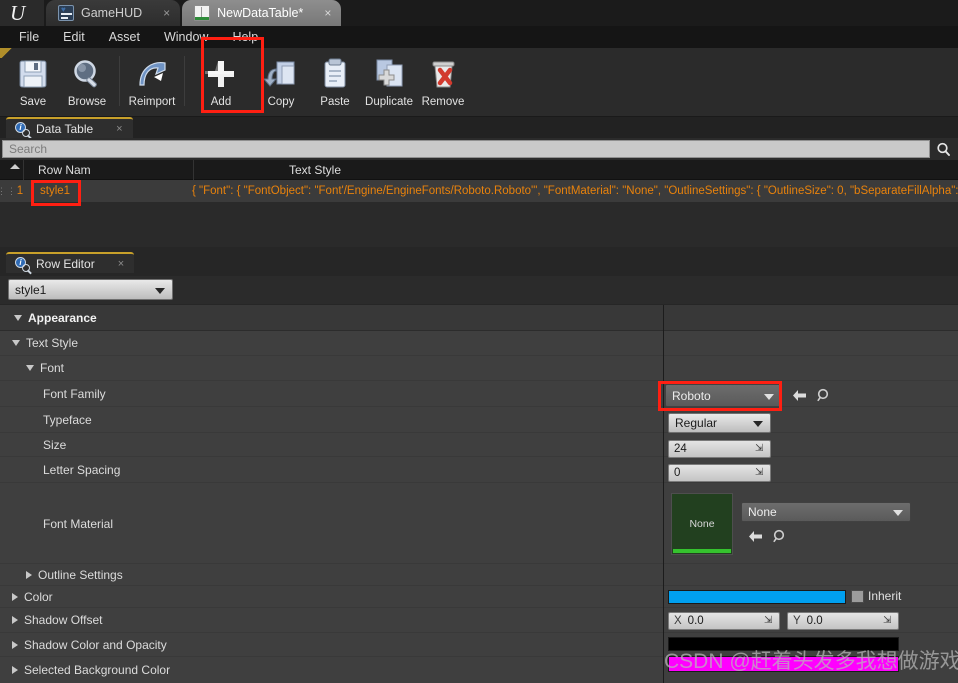  I want to click on panel-tab-row-editor: i Row Editor ×, so click(70, 262).